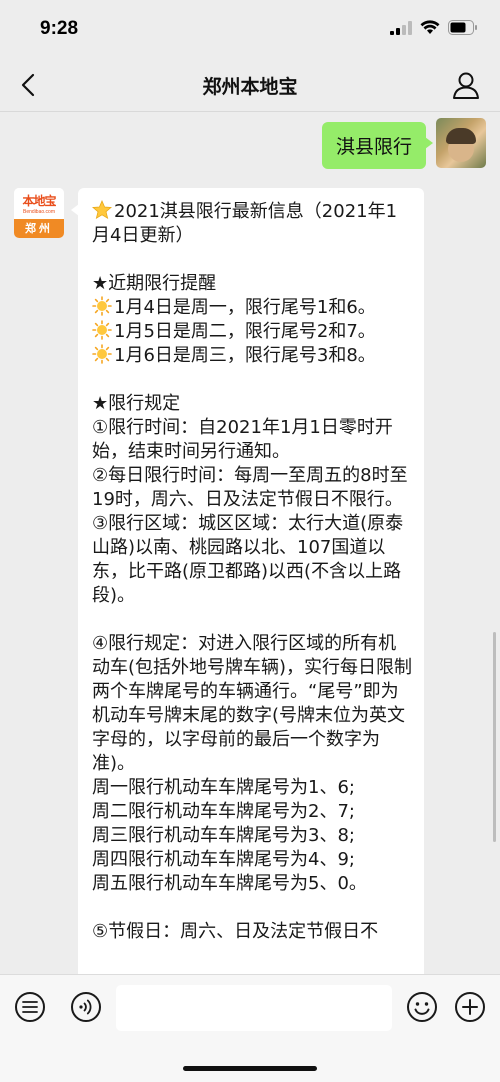 This screenshot has width=500, height=1082. Describe the element at coordinates (223, 835) in the screenshot. I see `message-line: 周三限行机动车车牌尾号为3、8;` at that location.